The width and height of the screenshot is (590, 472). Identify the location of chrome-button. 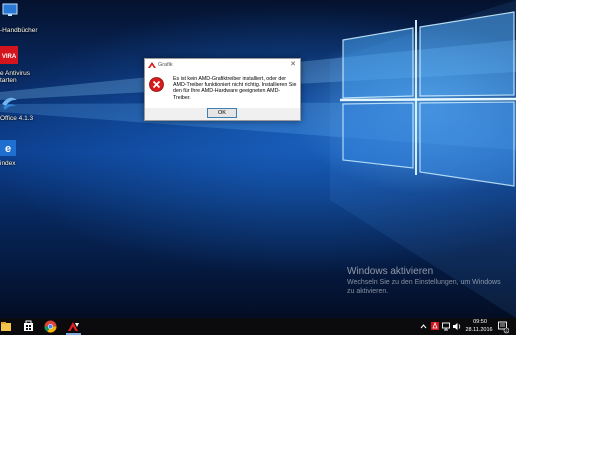
(50, 326).